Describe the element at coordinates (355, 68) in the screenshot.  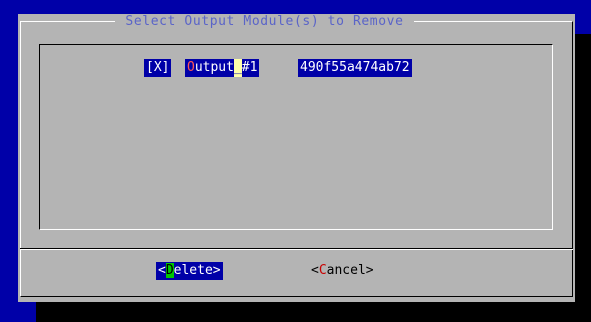
I see `item-id: 490f55a474ab72` at that location.